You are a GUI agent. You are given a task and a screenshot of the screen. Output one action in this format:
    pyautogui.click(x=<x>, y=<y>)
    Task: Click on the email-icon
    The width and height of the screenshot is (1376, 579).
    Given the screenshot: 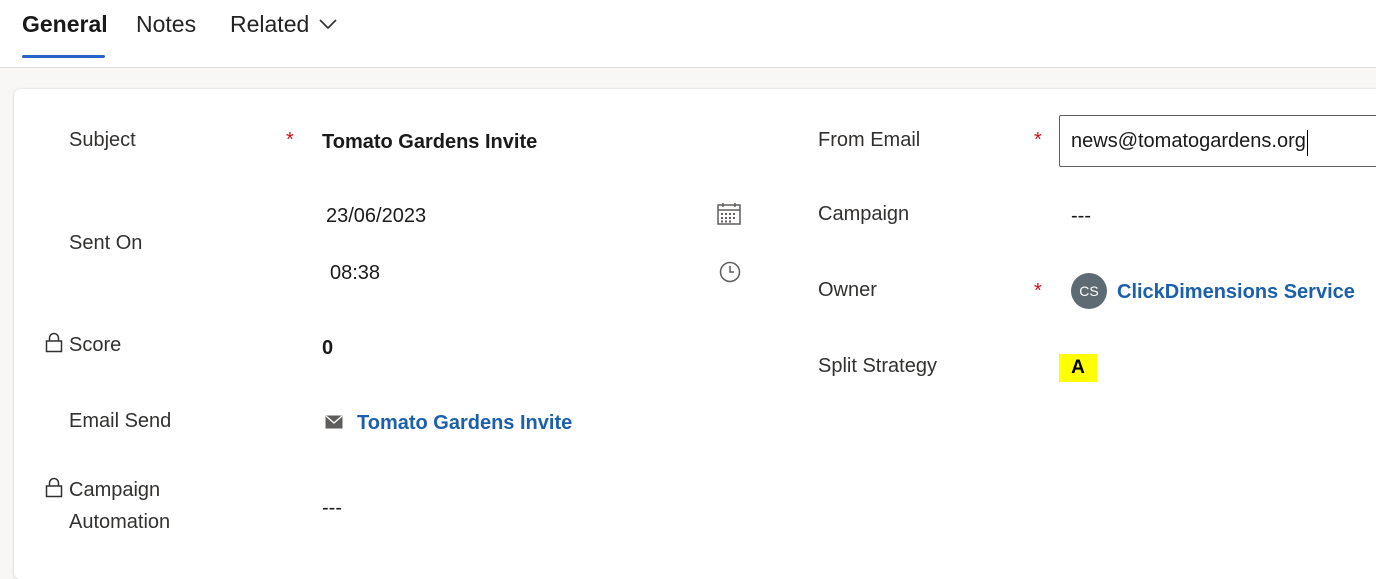 What is the action you would take?
    pyautogui.click(x=334, y=422)
    